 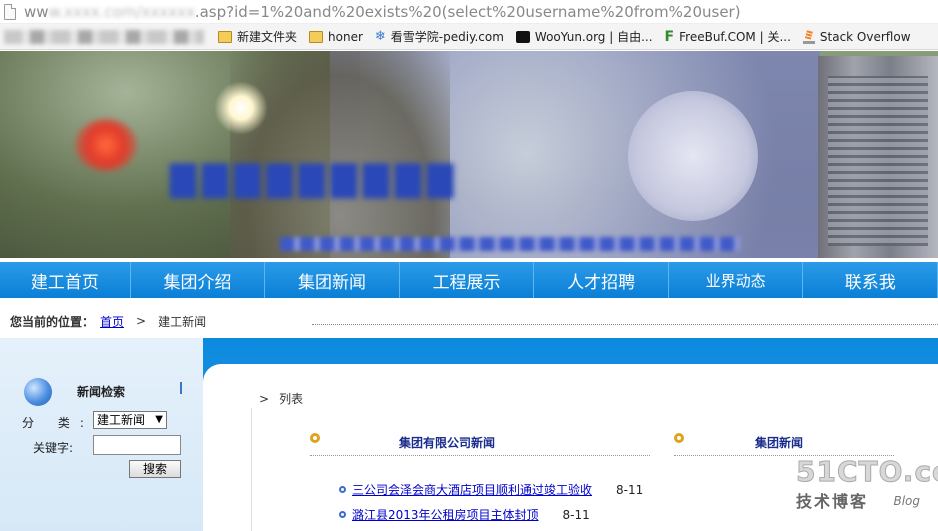 What do you see at coordinates (52, 321) in the screenshot?
I see `breadcrumb-label: 您当前的位置：` at bounding box center [52, 321].